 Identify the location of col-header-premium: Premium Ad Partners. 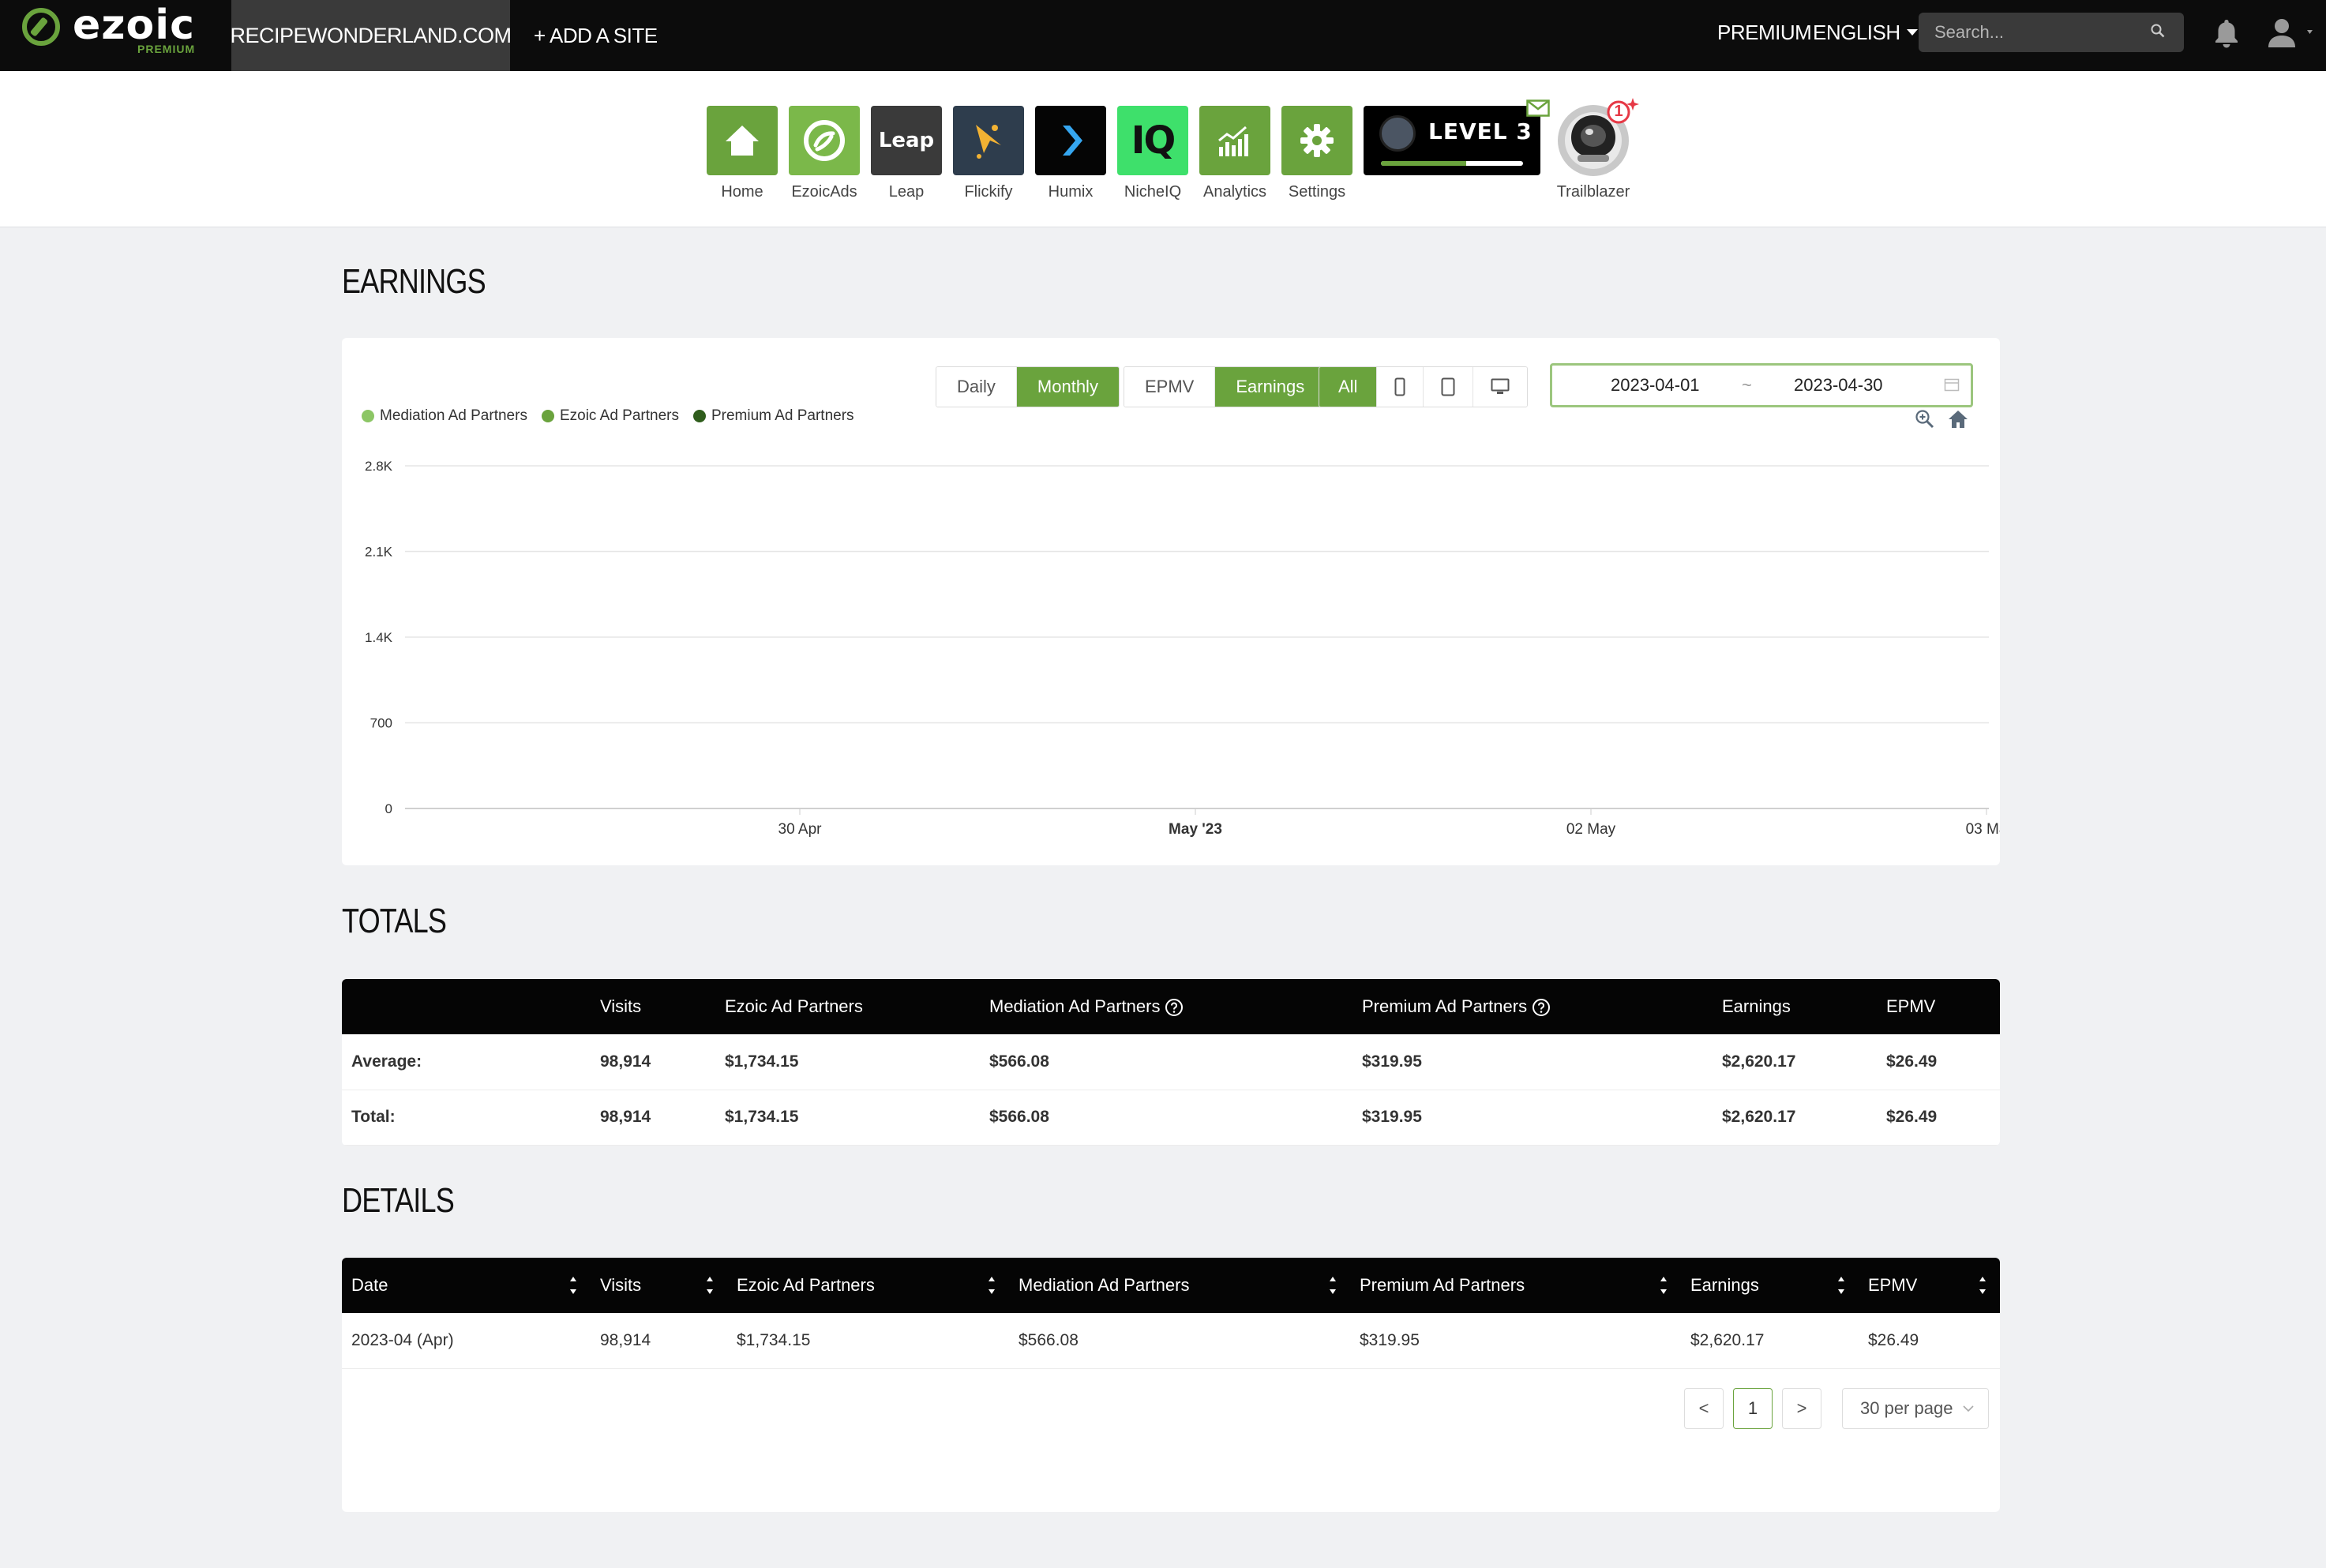
(1532, 1006).